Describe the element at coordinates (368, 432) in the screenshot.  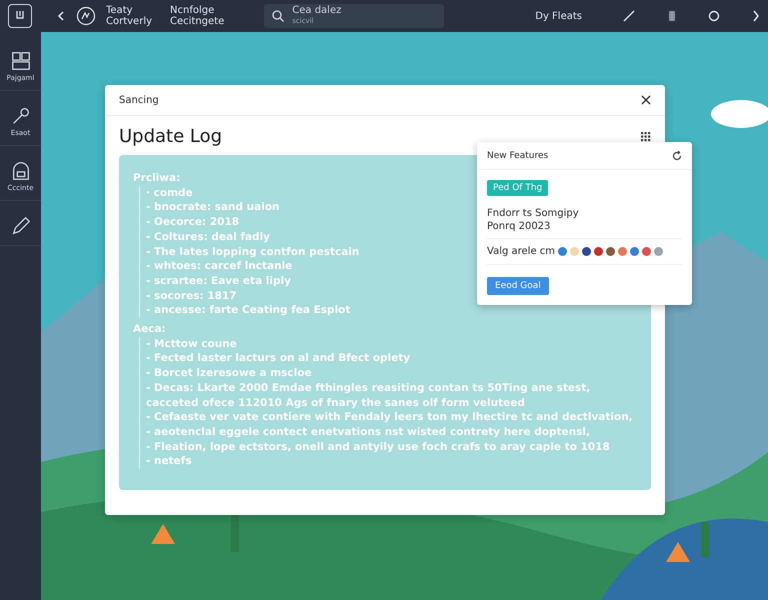
I see `log-entry: - aeotenclal eggele contect enetvations nst wisted contrety here doptensl,` at that location.